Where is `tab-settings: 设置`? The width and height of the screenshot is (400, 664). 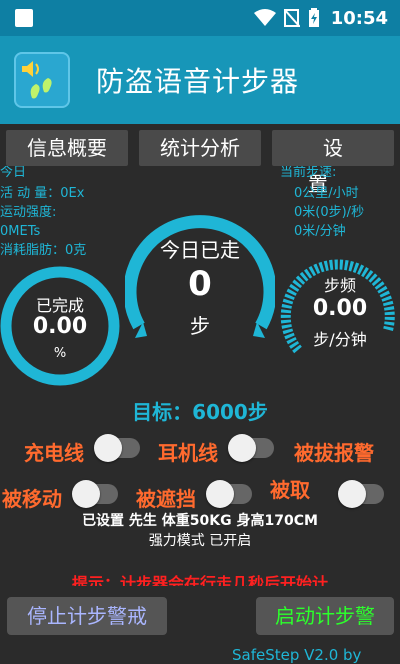
tab-settings: 设置 is located at coordinates (333, 163).